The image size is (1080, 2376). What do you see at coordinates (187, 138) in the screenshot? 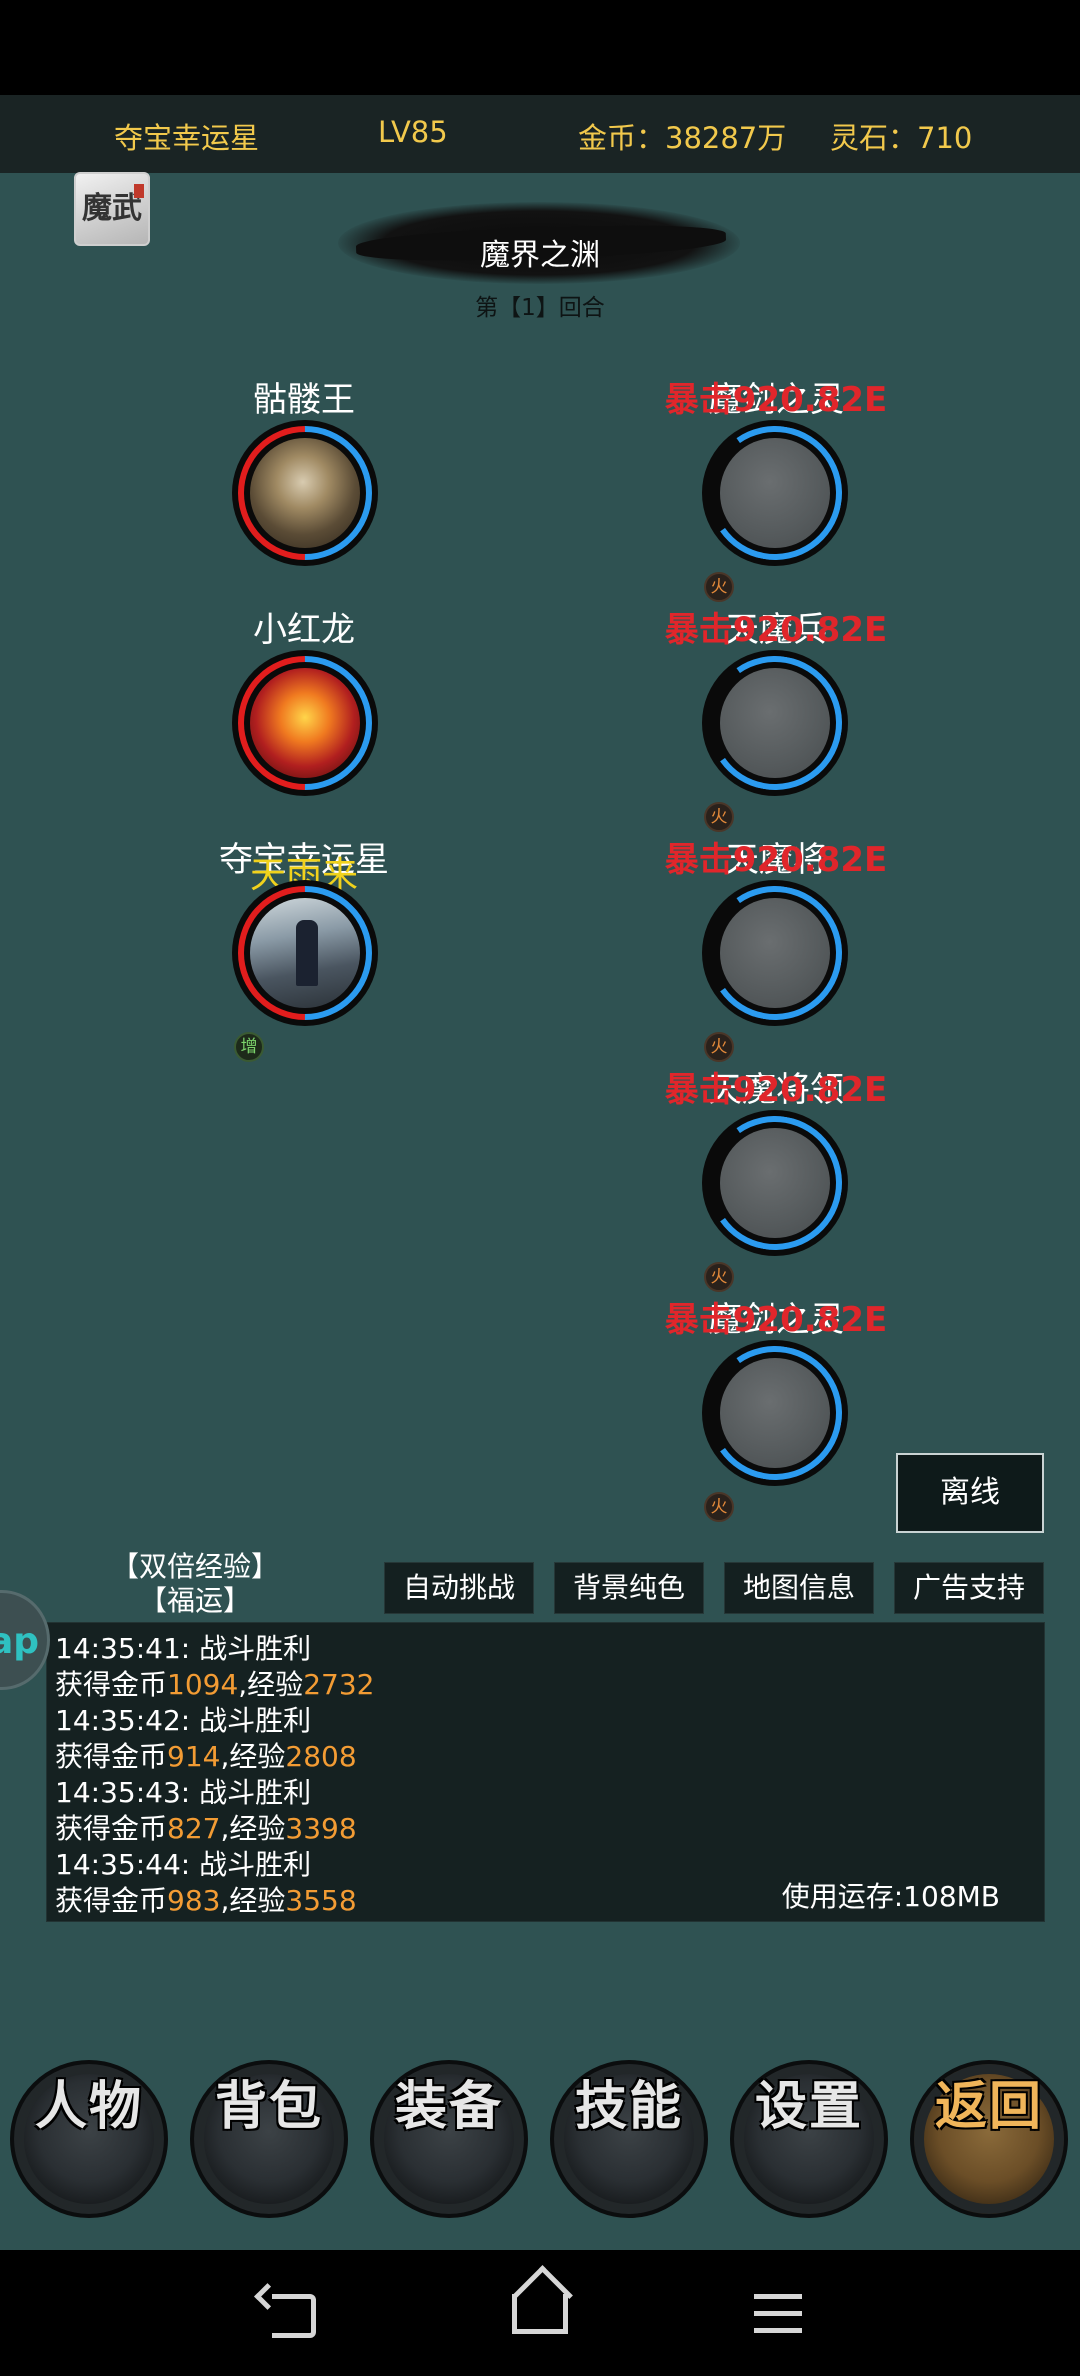
I see `player-name: 夺宝幸运星` at bounding box center [187, 138].